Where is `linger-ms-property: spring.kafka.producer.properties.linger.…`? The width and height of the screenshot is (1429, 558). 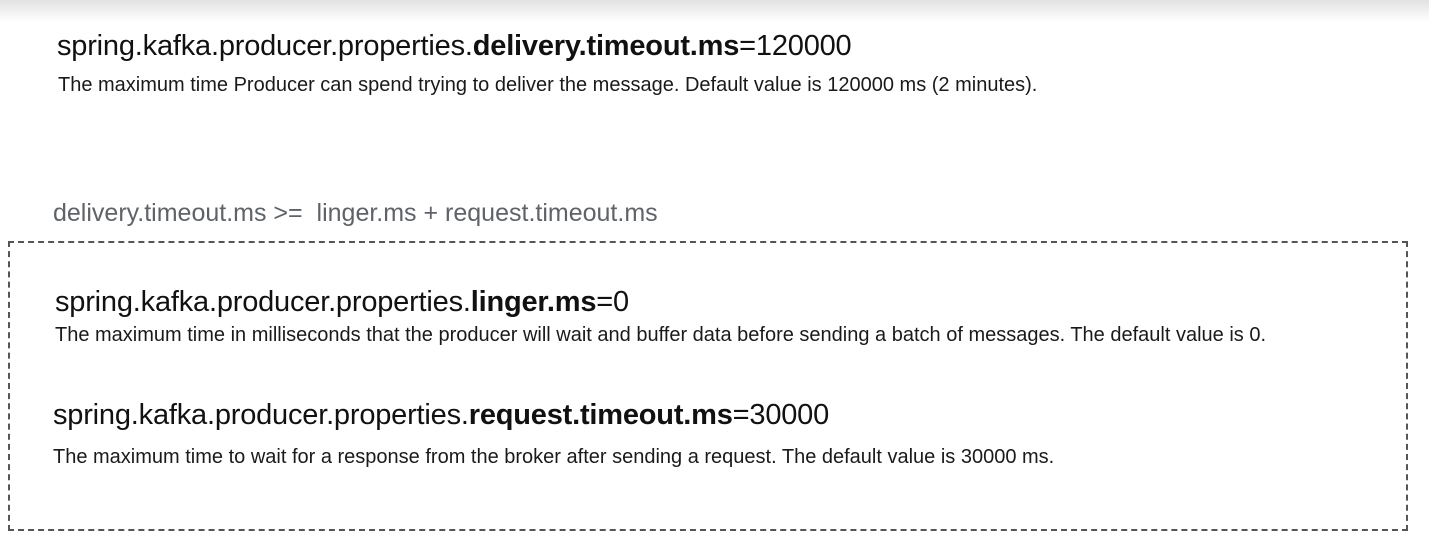
linger-ms-property: spring.kafka.producer.properties.linger.… is located at coordinates (342, 302).